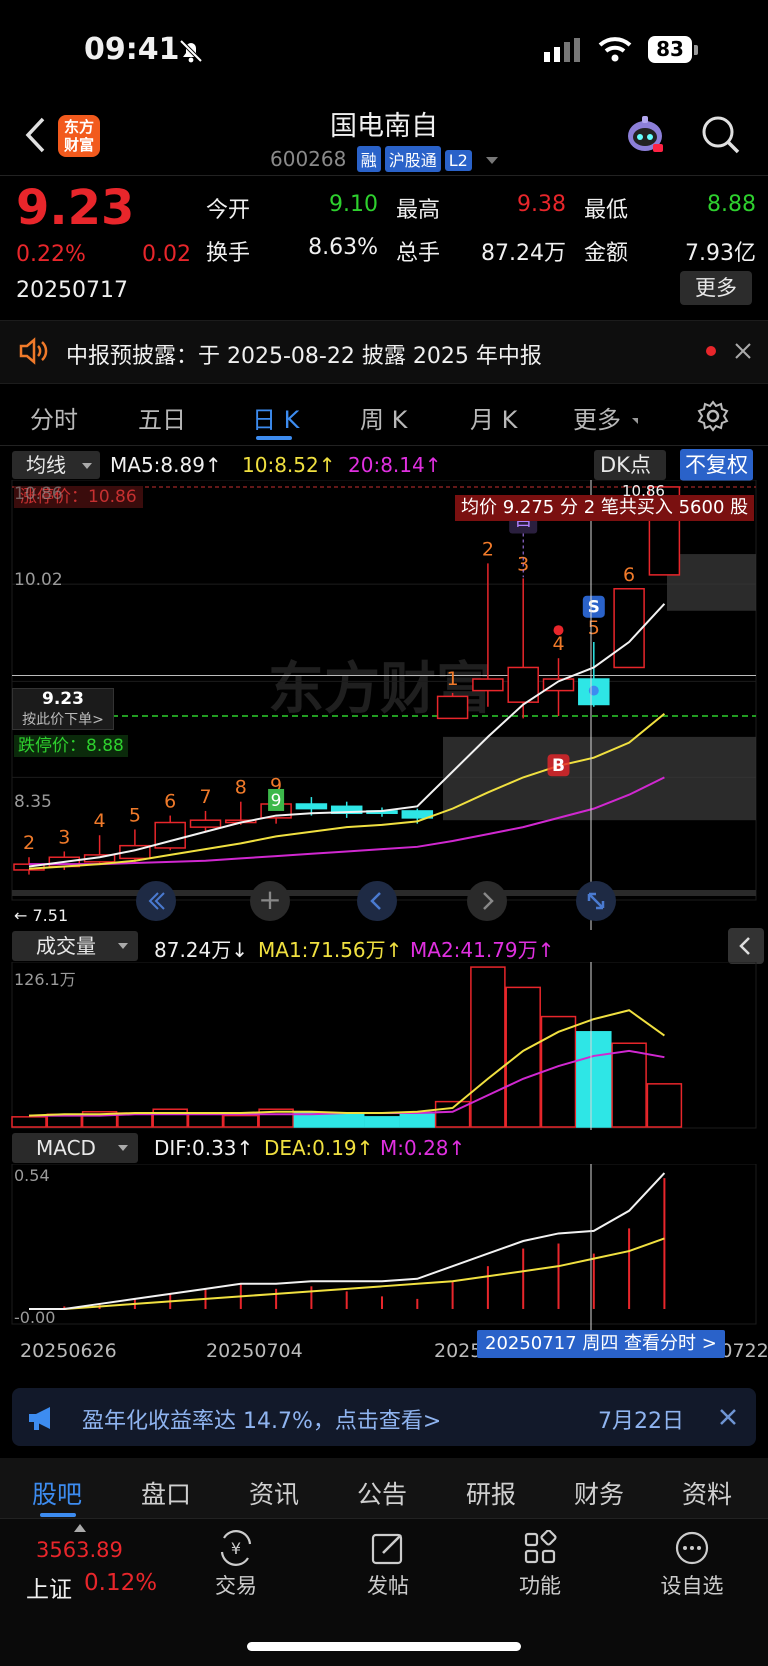 This screenshot has height=1666, width=768. What do you see at coordinates (418, 210) in the screenshot?
I see `high-label: 最高` at bounding box center [418, 210].